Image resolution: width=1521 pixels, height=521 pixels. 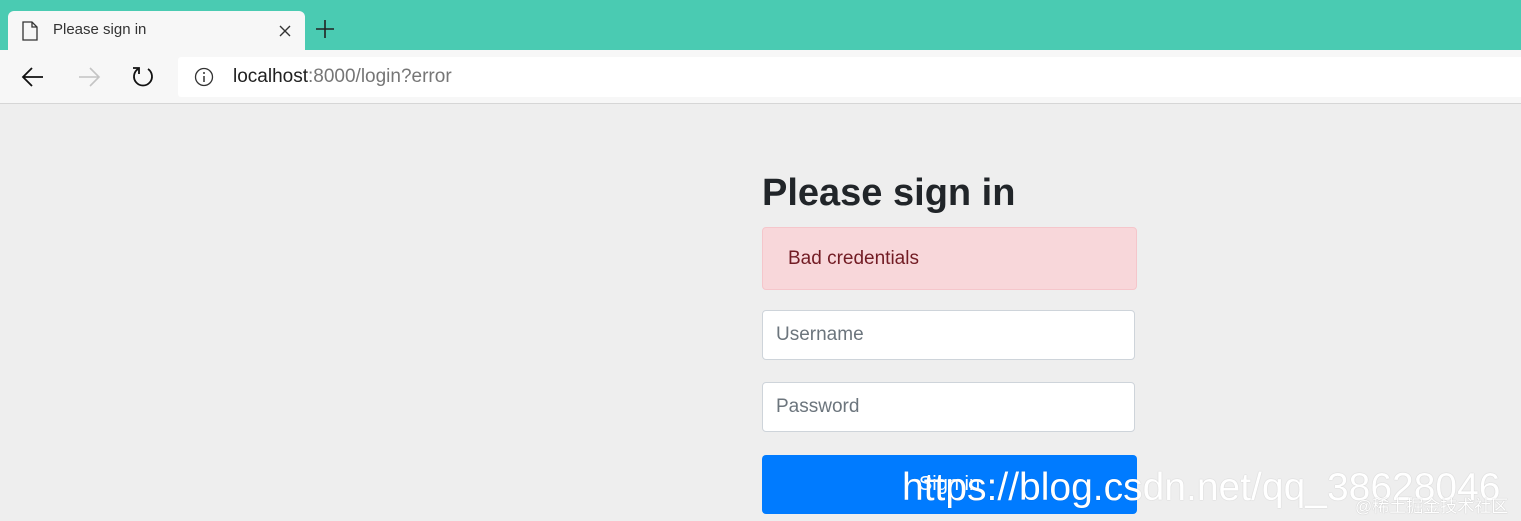 What do you see at coordinates (100, 29) in the screenshot?
I see `tab-title: Please sign in` at bounding box center [100, 29].